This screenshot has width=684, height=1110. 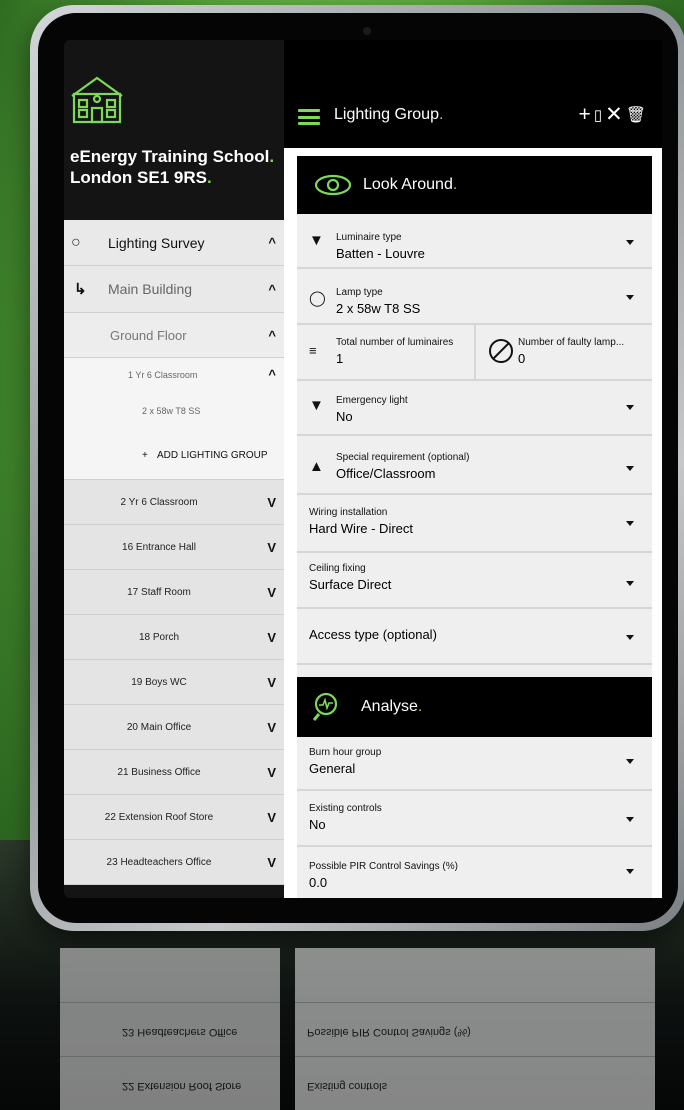 I want to click on reflection-row: 23 Headteachers Office, so click(x=170, y=1029).